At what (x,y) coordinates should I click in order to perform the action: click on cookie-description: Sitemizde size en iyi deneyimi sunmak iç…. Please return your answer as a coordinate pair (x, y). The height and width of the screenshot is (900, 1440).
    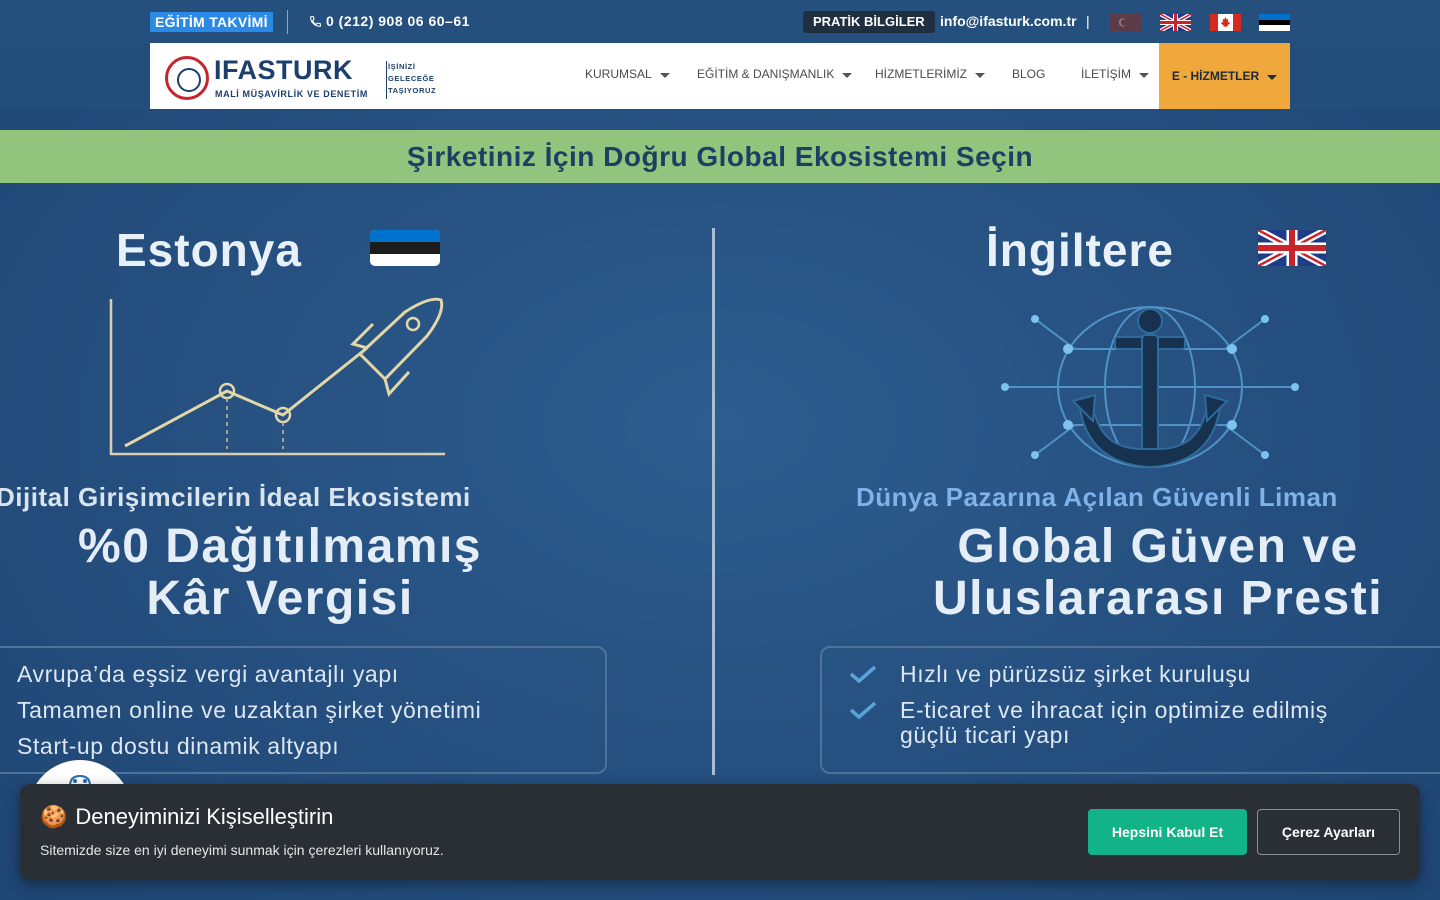
    Looking at the image, I should click on (242, 850).